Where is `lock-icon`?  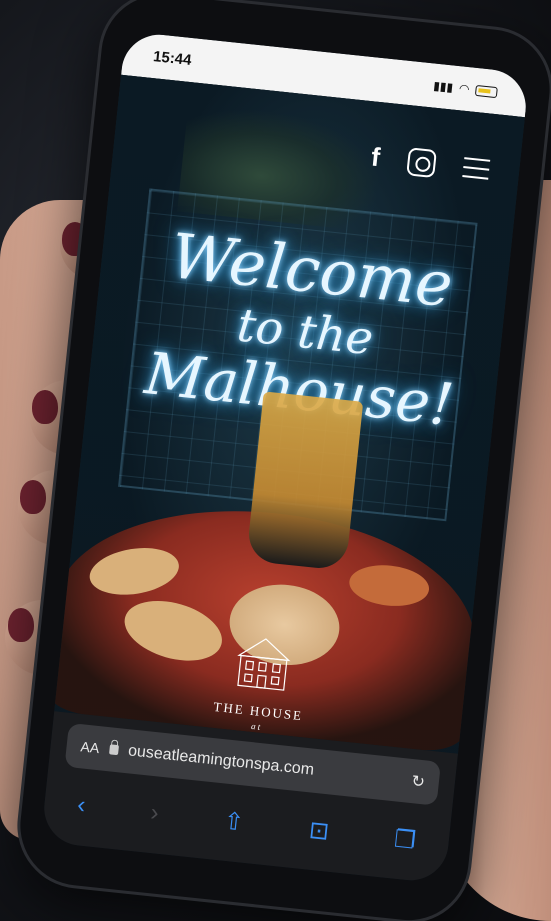
lock-icon is located at coordinates (113, 750).